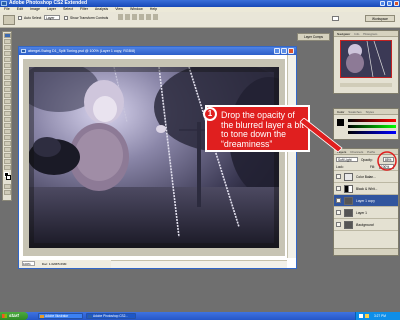 The width and height of the screenshot is (400, 320). What do you see at coordinates (51, 9) in the screenshot?
I see `menu-layer: Layer` at bounding box center [51, 9].